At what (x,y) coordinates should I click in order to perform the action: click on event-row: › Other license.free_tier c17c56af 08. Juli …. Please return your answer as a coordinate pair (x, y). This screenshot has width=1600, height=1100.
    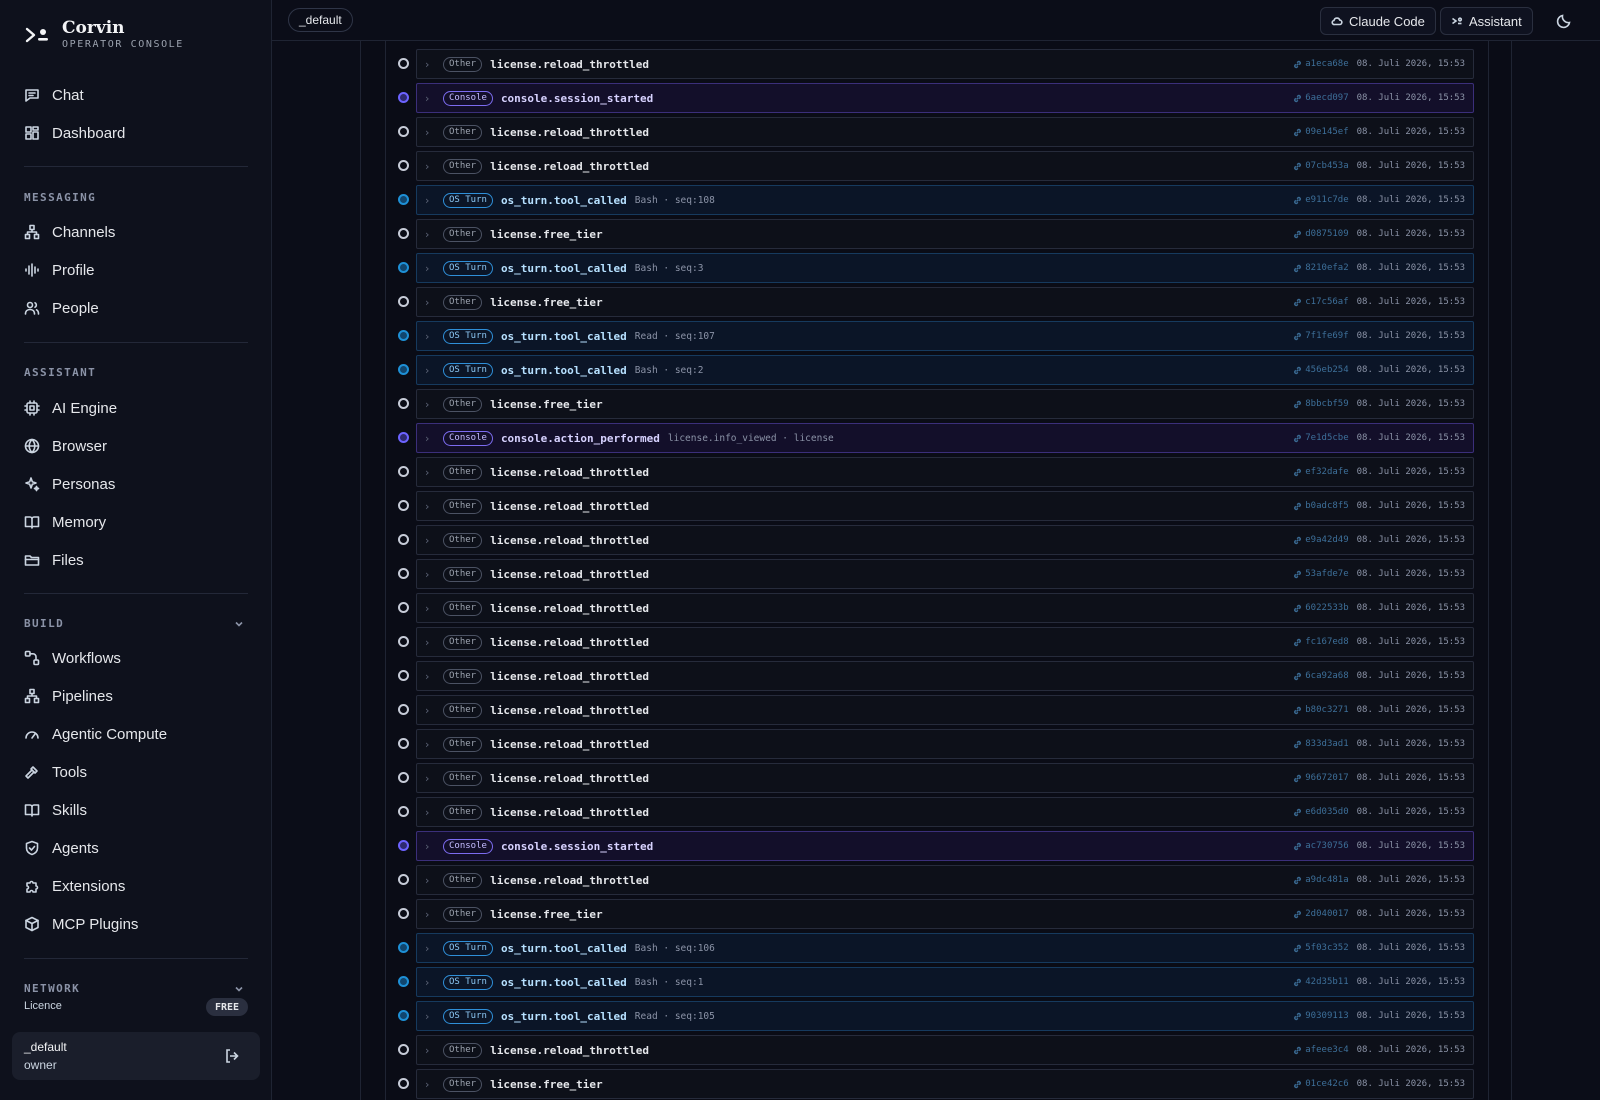
    Looking at the image, I should click on (938, 300).